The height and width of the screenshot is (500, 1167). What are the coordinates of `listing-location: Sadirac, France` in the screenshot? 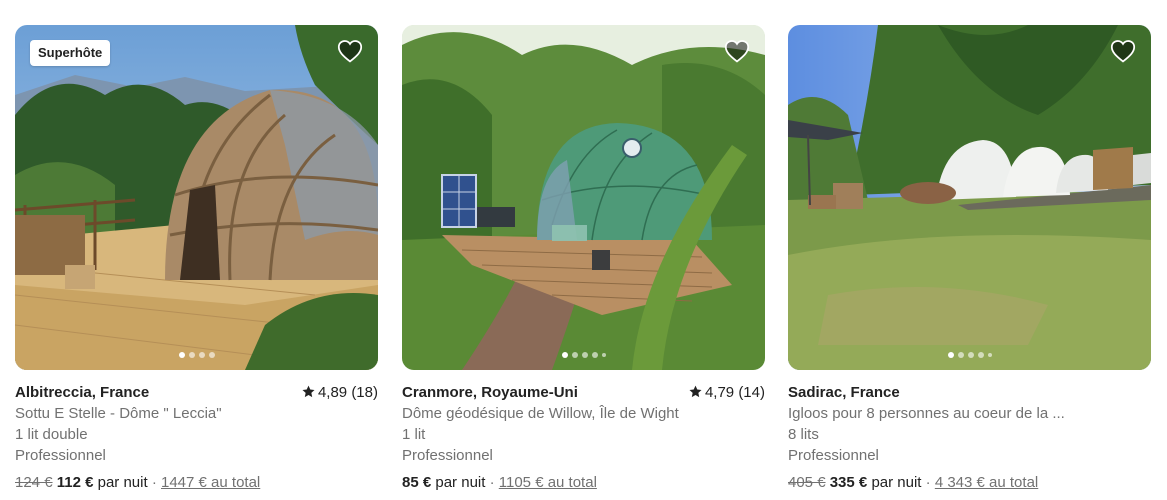 It's located at (844, 392).